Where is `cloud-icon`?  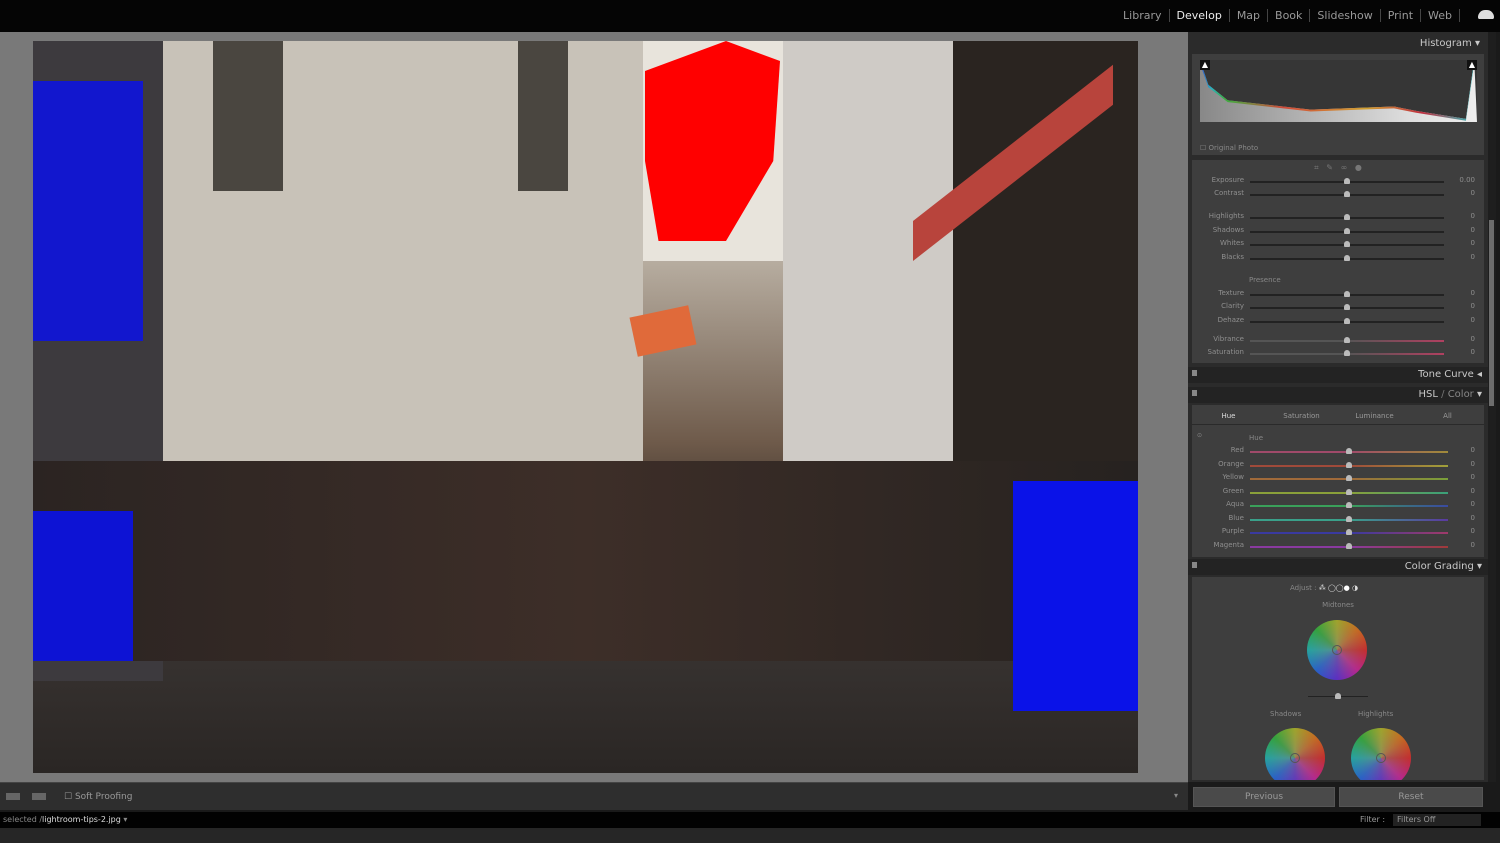 cloud-icon is located at coordinates (1486, 14).